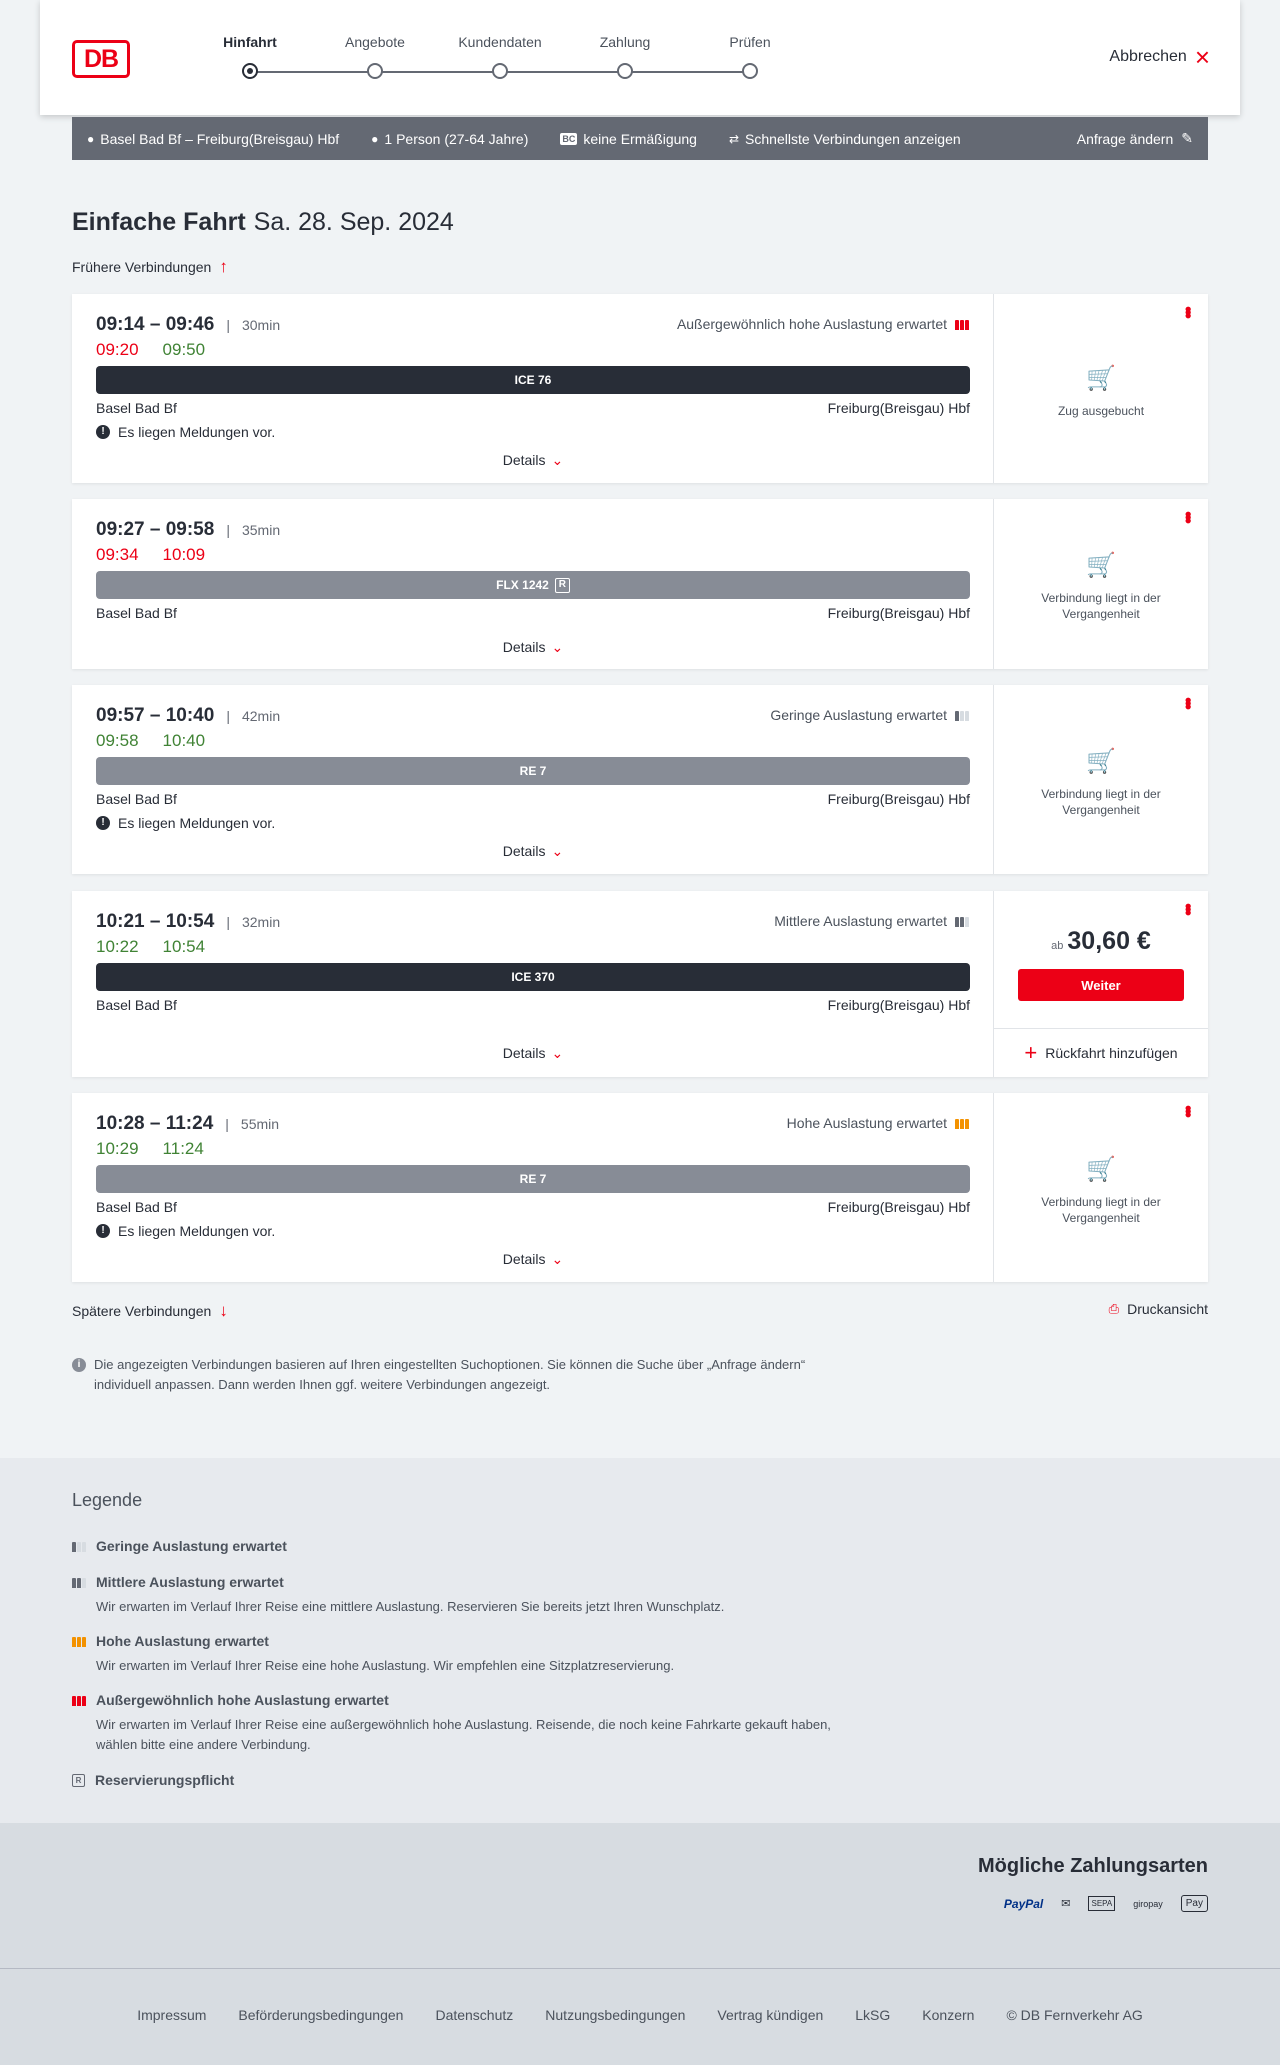 This screenshot has height=2065, width=1280. Describe the element at coordinates (866, 1123) in the screenshot. I see `load-text: Hohe Auslastung erwartet` at that location.